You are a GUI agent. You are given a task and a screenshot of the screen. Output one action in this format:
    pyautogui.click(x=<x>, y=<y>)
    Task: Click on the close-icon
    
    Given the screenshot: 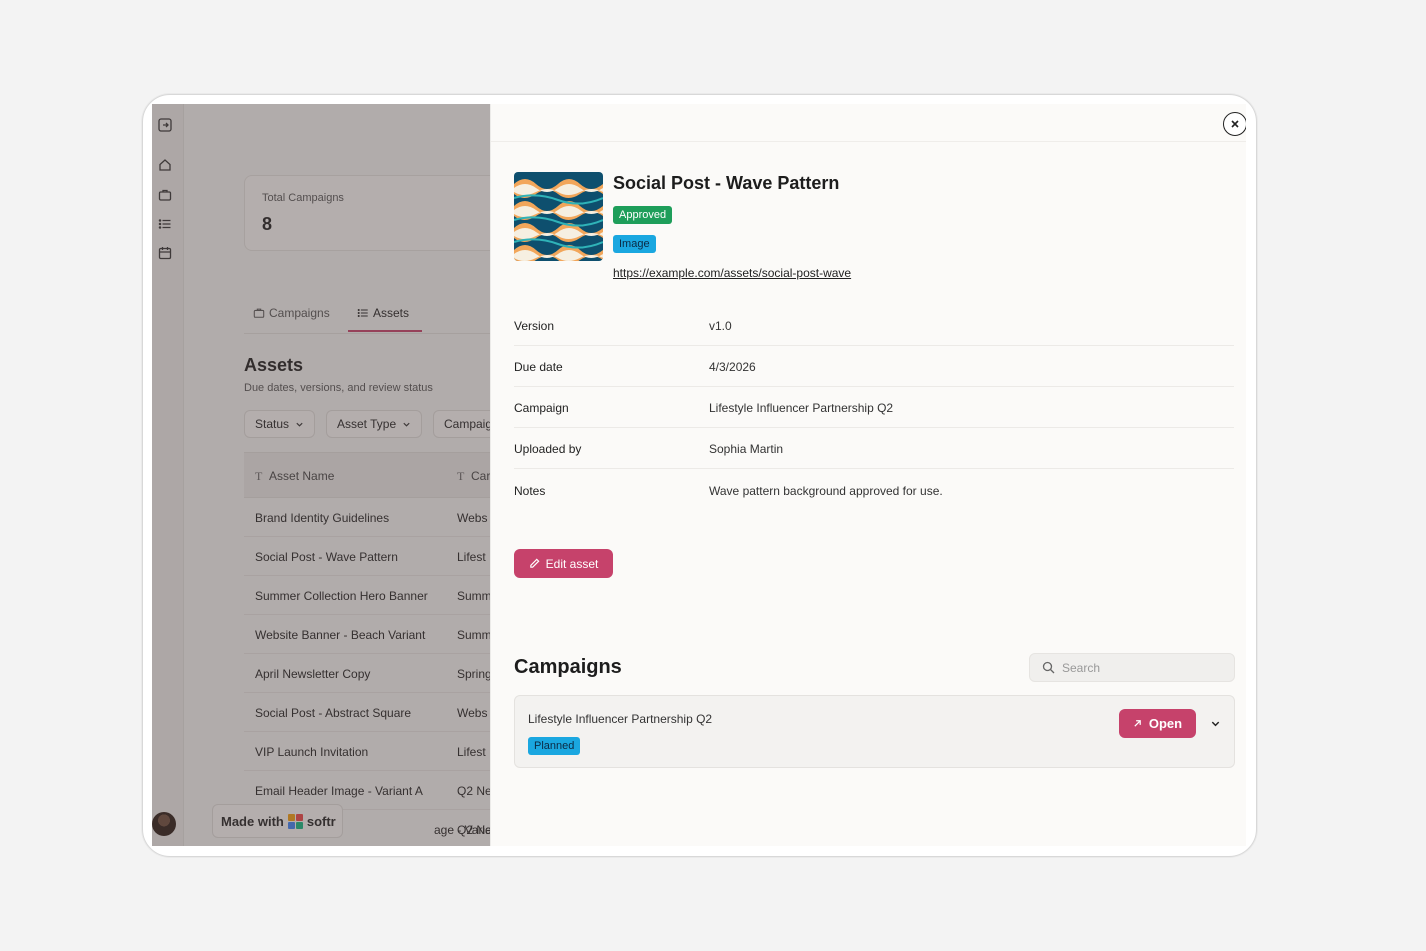 What is the action you would take?
    pyautogui.click(x=1235, y=124)
    